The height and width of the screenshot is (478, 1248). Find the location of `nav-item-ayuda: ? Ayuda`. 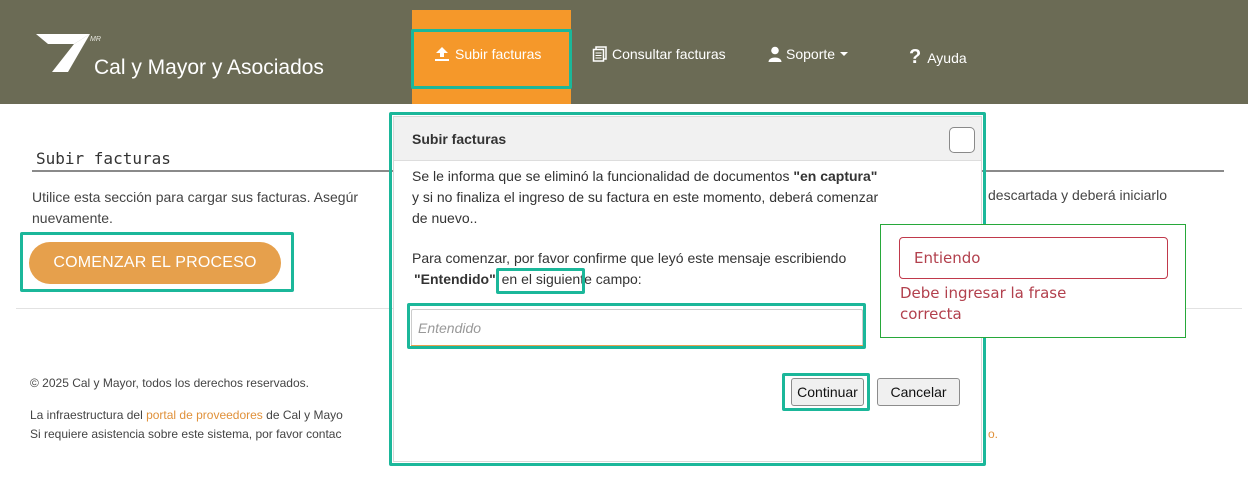

nav-item-ayuda: ? Ayuda is located at coordinates (938, 57).